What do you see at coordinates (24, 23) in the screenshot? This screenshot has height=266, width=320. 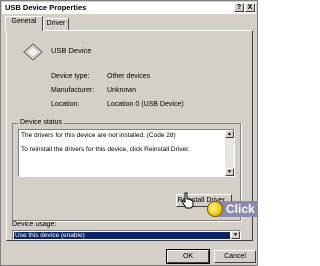 I see `tab-general: General` at bounding box center [24, 23].